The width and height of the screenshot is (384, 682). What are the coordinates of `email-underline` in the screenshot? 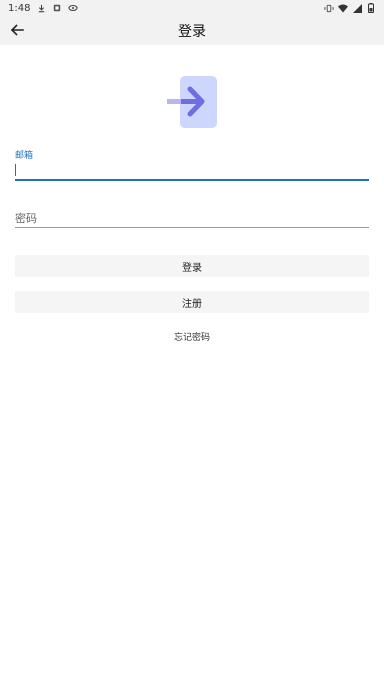 It's located at (192, 180).